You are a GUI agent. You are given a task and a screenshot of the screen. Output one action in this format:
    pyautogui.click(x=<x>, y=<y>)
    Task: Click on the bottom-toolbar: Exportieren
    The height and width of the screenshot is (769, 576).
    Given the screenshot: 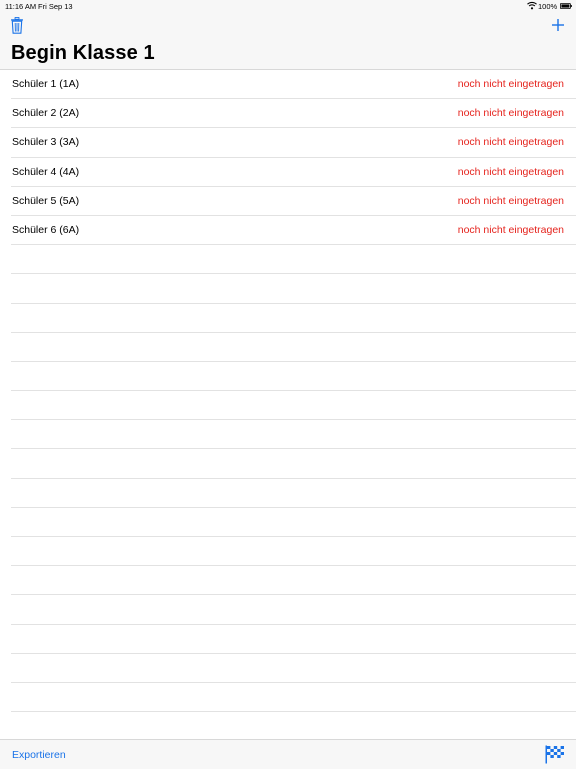 What is the action you would take?
    pyautogui.click(x=288, y=754)
    